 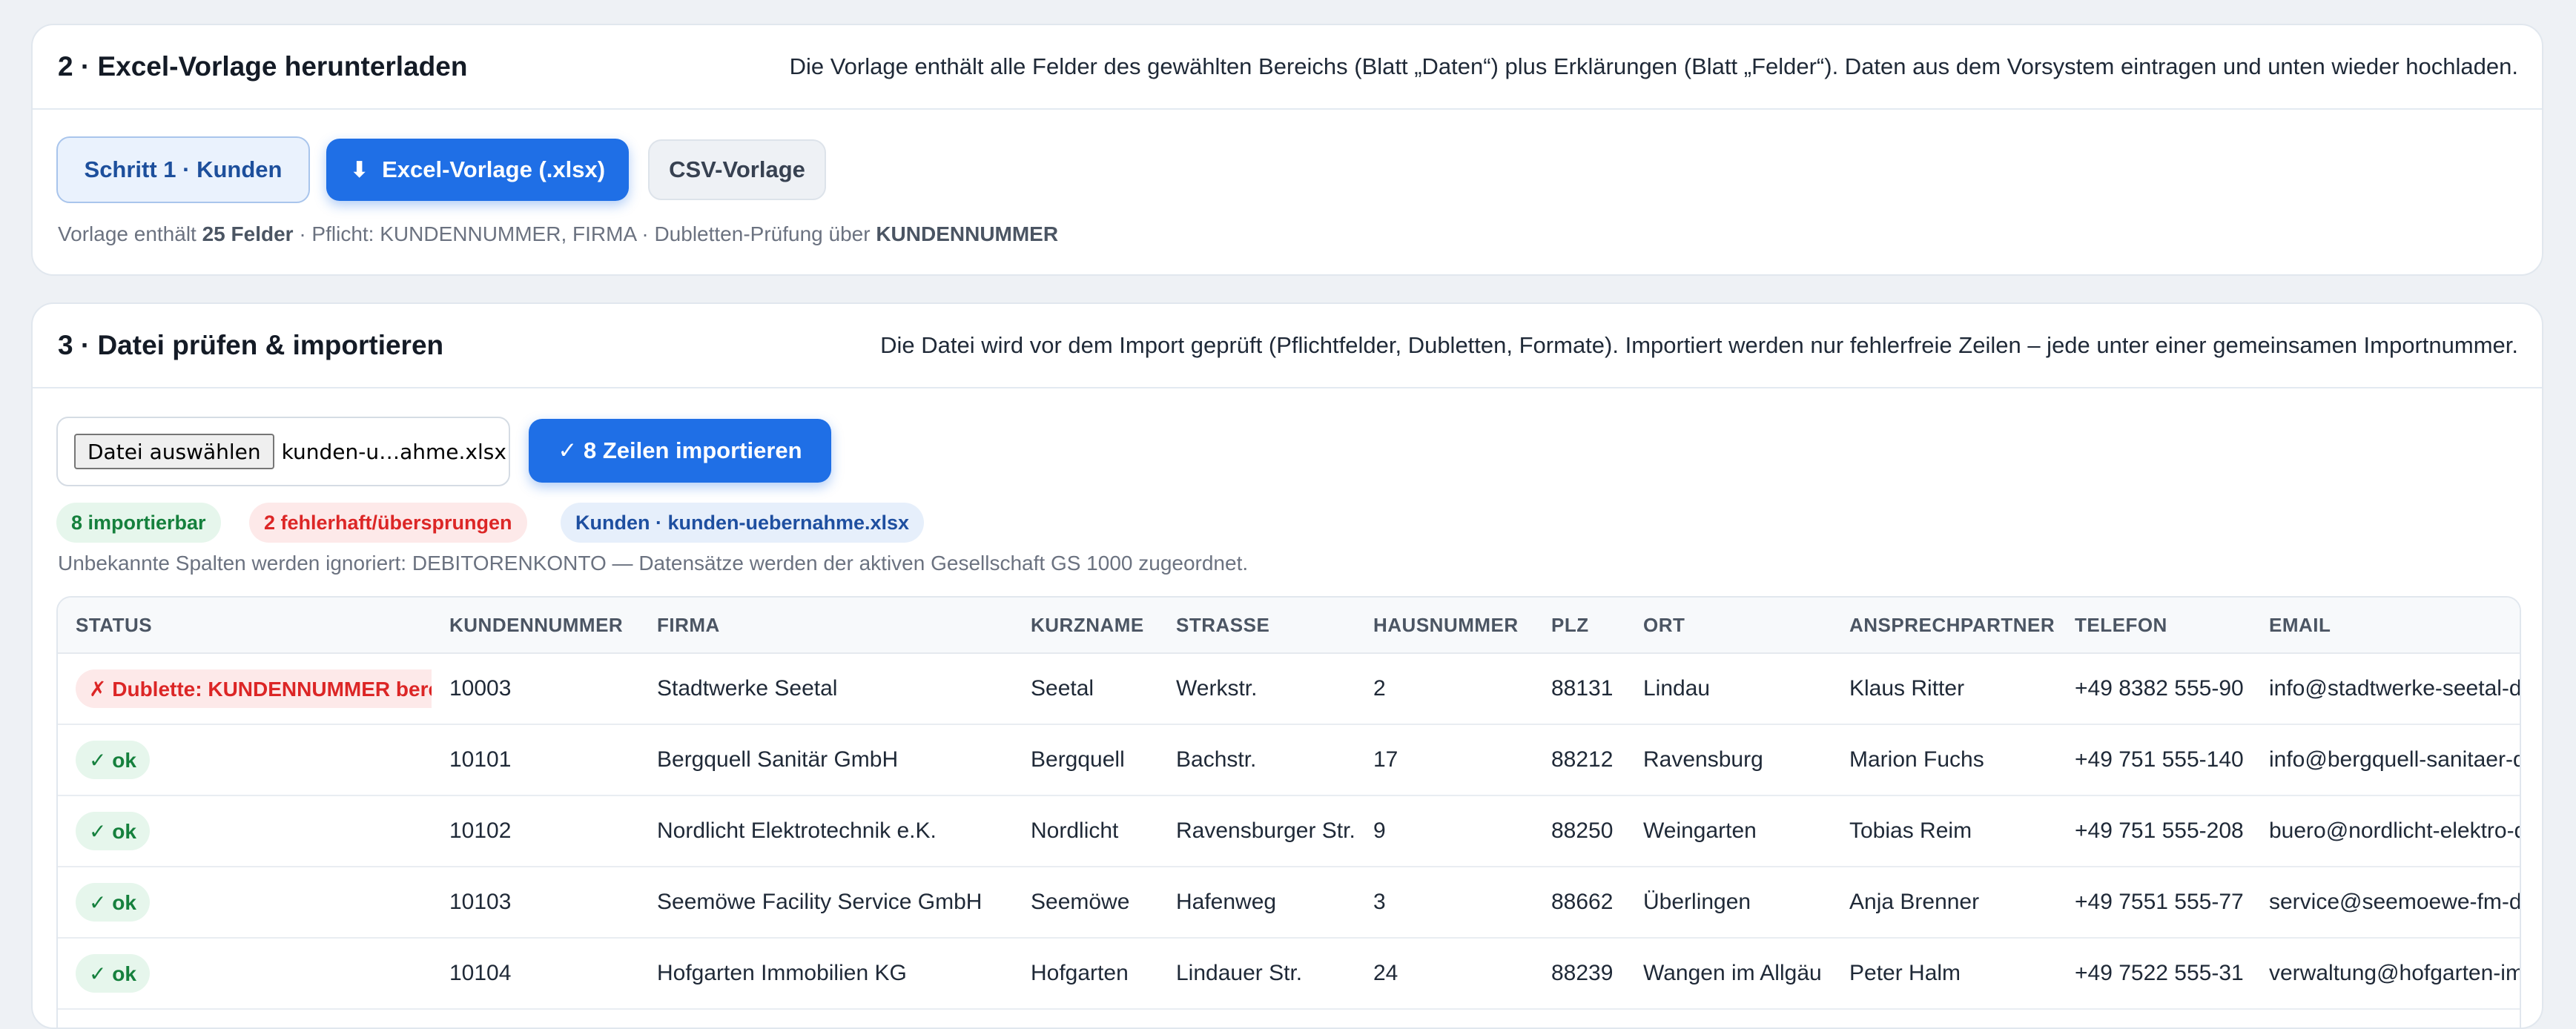 I want to click on table-cell: verwaltung@hofgarten-immo-de, so click(x=2385, y=974).